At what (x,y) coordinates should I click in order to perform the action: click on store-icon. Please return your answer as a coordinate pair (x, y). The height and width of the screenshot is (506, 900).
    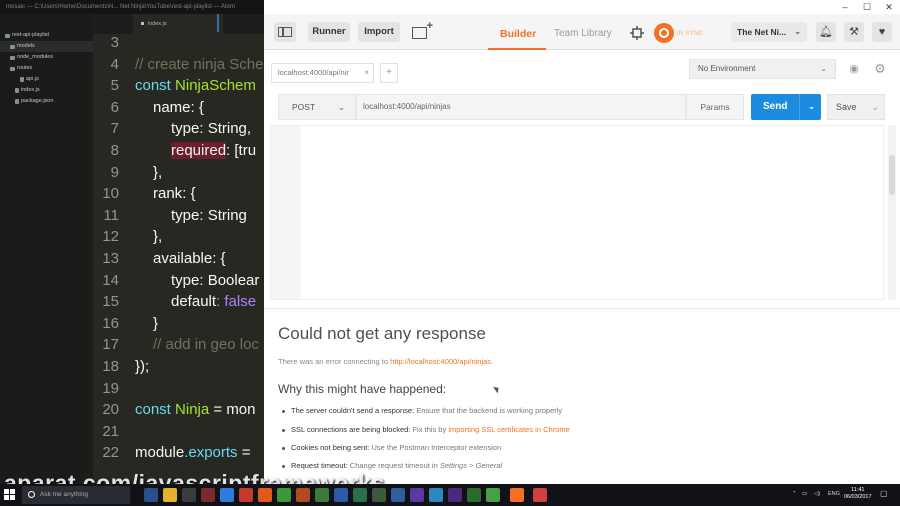
    Looking at the image, I should click on (189, 495).